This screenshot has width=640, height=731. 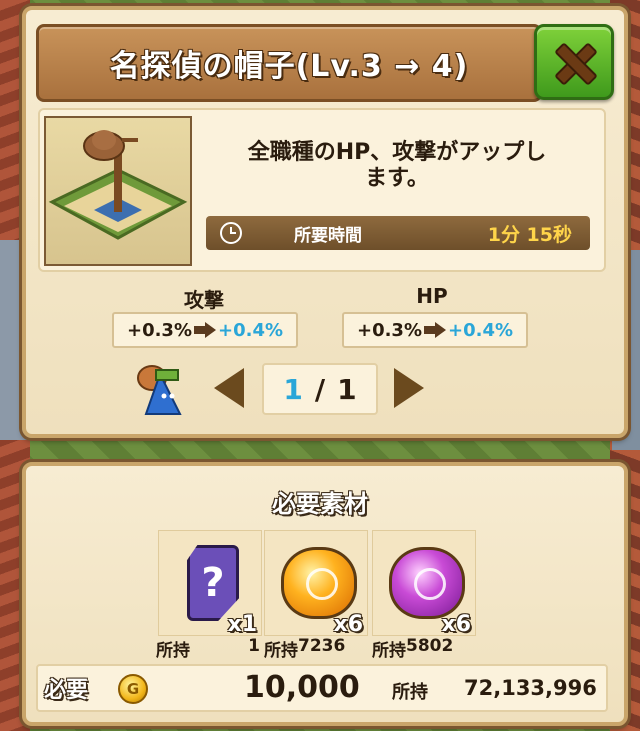 What do you see at coordinates (322, 646) in the screenshot?
I see `owned-value: 7236` at bounding box center [322, 646].